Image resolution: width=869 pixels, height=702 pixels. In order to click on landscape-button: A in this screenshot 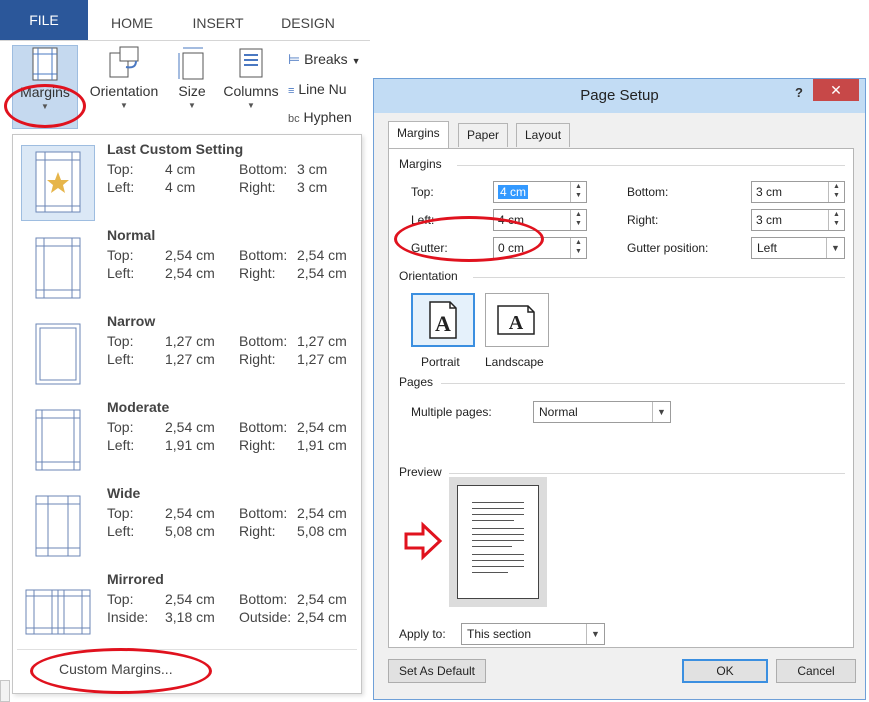, I will do `click(517, 320)`.